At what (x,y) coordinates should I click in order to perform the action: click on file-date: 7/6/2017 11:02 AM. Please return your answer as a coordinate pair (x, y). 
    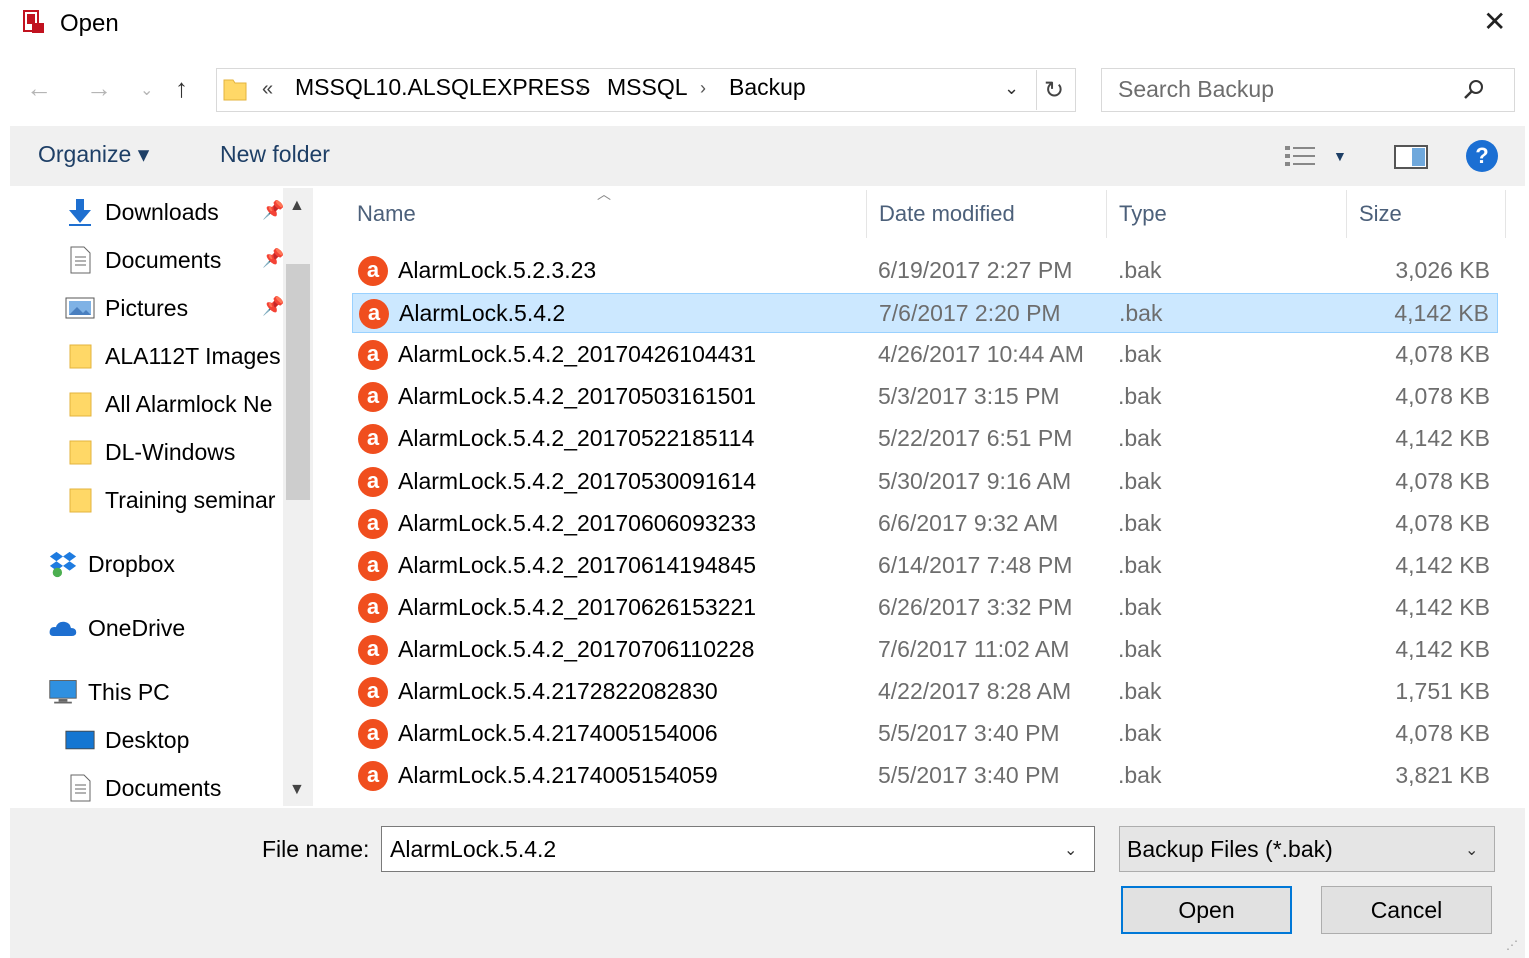
    Looking at the image, I should click on (974, 649).